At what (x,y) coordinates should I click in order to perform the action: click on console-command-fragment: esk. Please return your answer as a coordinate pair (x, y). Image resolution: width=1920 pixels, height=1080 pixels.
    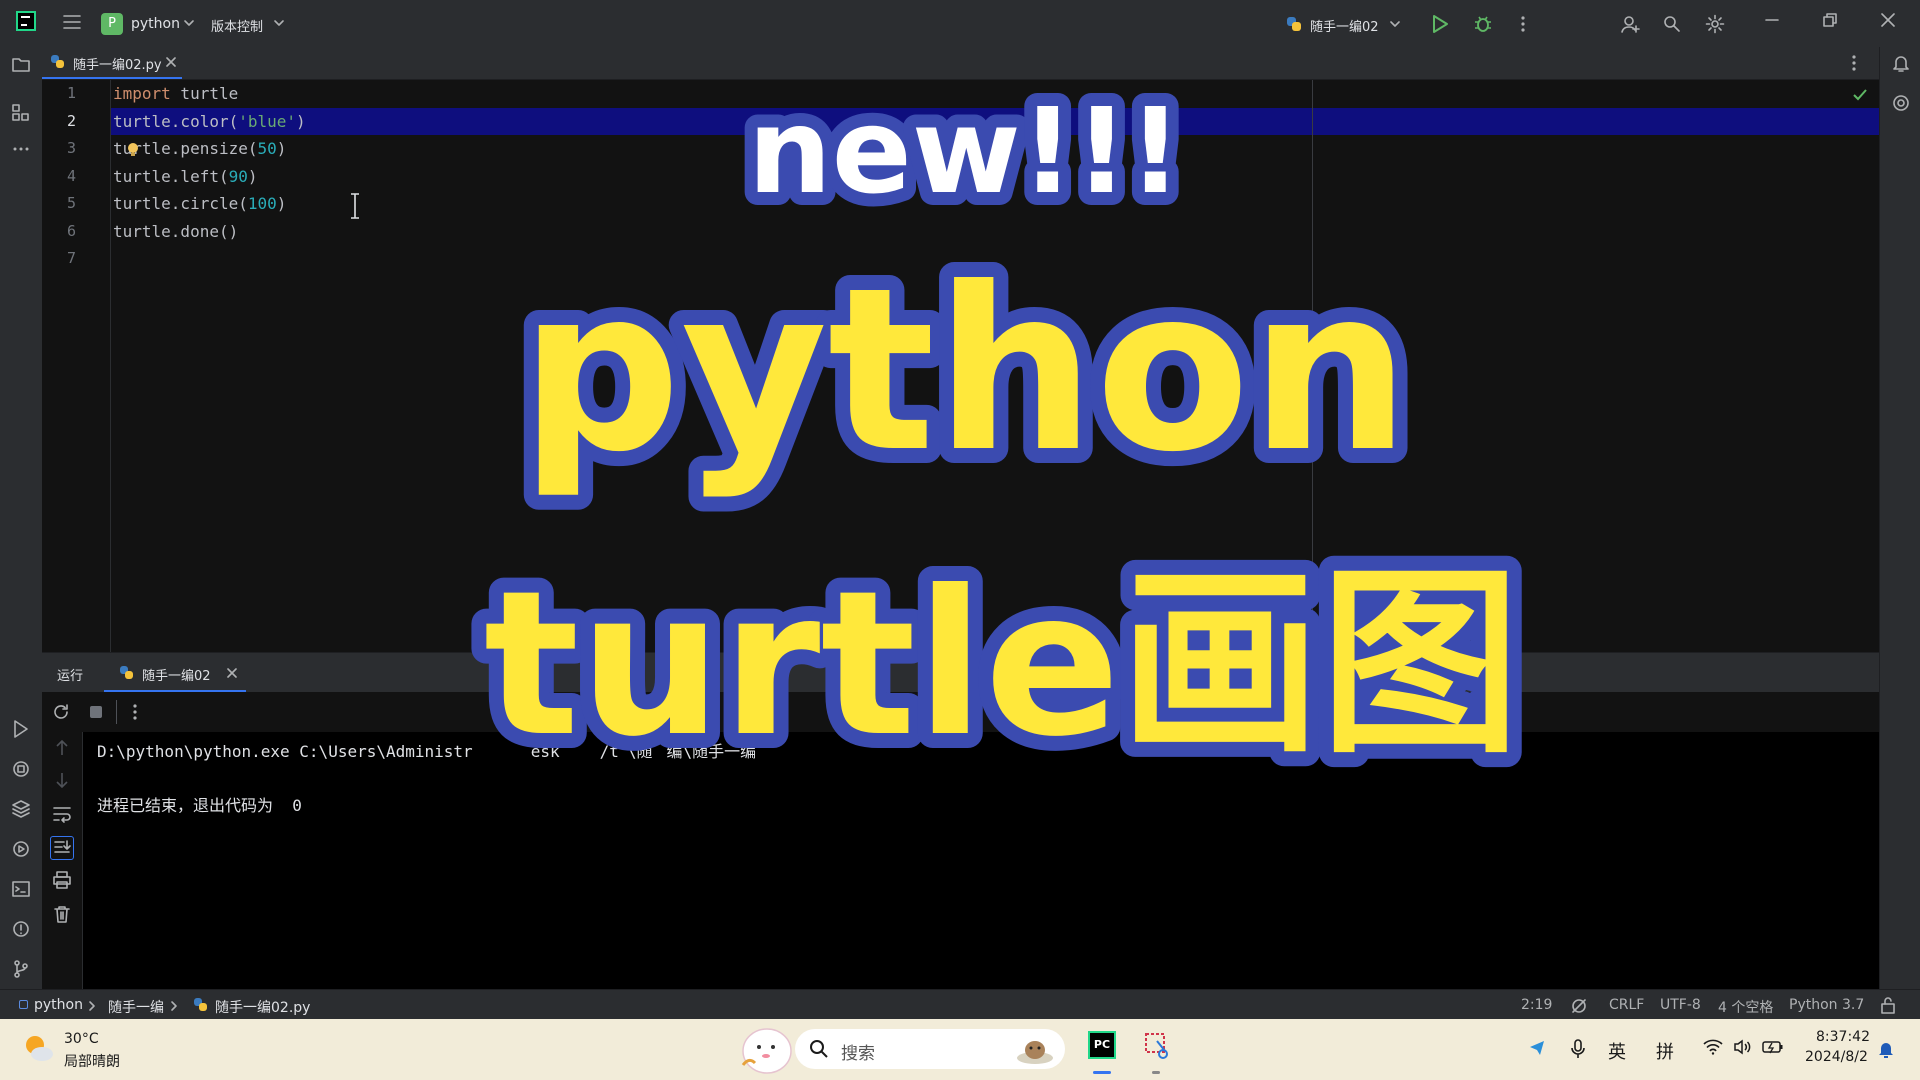
    Looking at the image, I should click on (545, 751).